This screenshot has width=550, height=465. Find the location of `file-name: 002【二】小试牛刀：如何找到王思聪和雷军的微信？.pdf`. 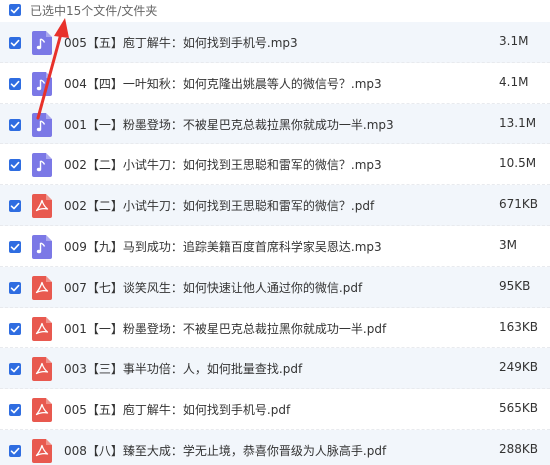

file-name: 002【二】小试牛刀：如何找到王思聪和雷军的微信？.pdf is located at coordinates (219, 205).